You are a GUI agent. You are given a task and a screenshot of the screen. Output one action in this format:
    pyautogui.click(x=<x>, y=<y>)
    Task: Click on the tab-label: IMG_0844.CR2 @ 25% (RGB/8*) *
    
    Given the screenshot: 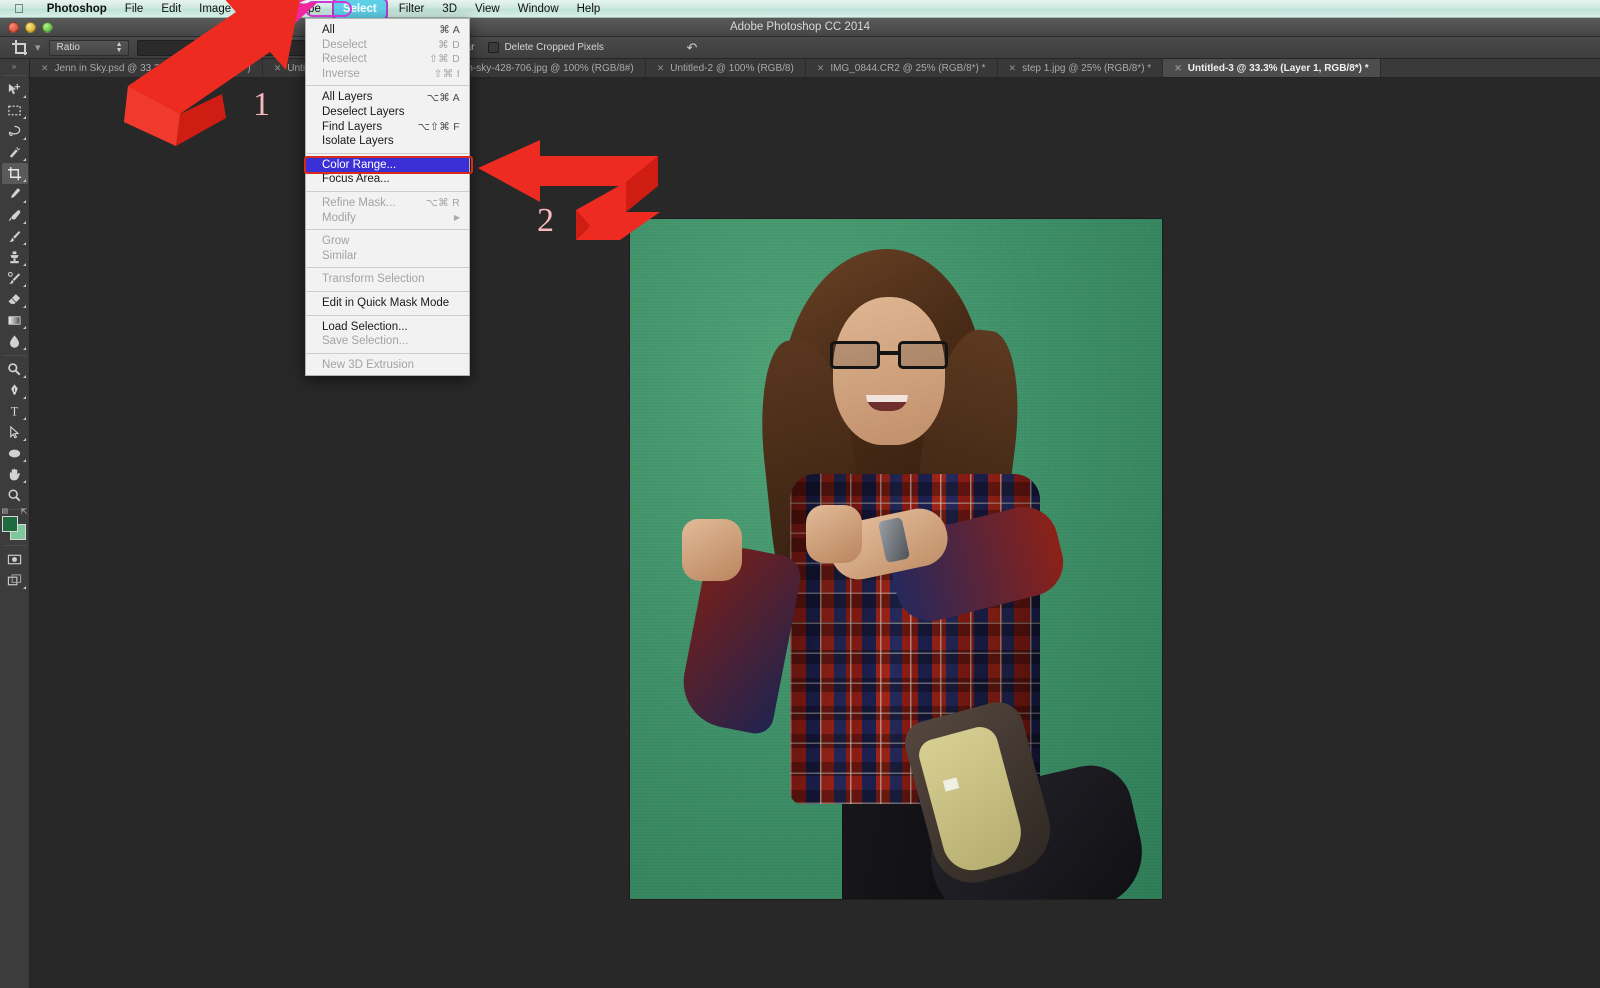 What is the action you would take?
    pyautogui.click(x=908, y=68)
    